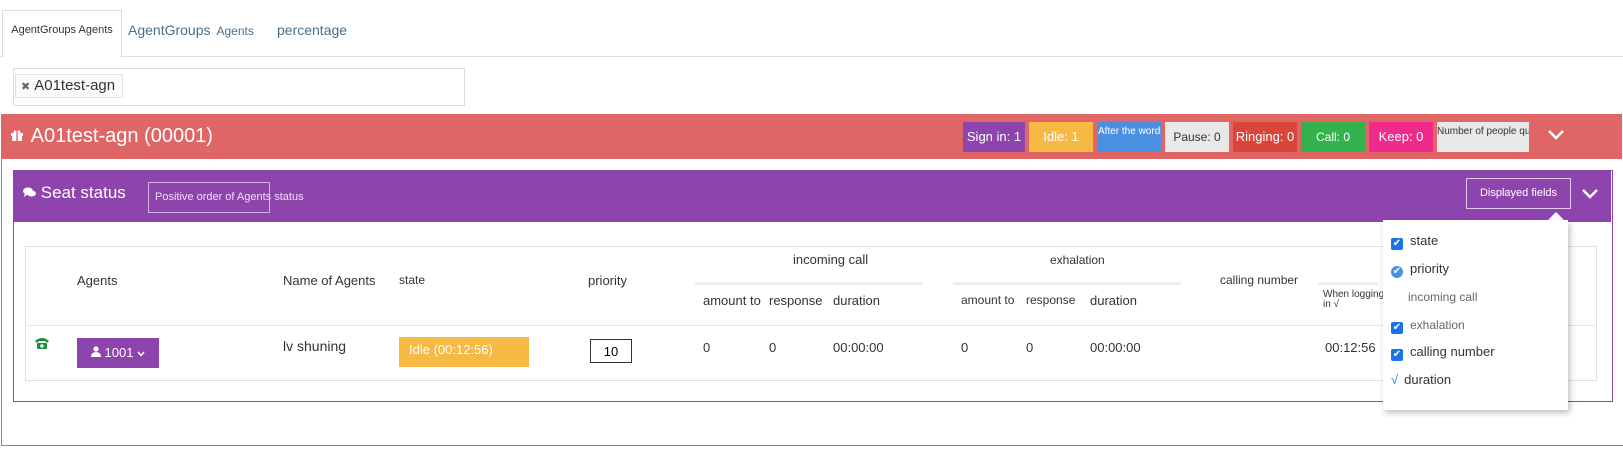  What do you see at coordinates (1265, 137) in the screenshot?
I see `stat-ringing: Ringing: 0` at bounding box center [1265, 137].